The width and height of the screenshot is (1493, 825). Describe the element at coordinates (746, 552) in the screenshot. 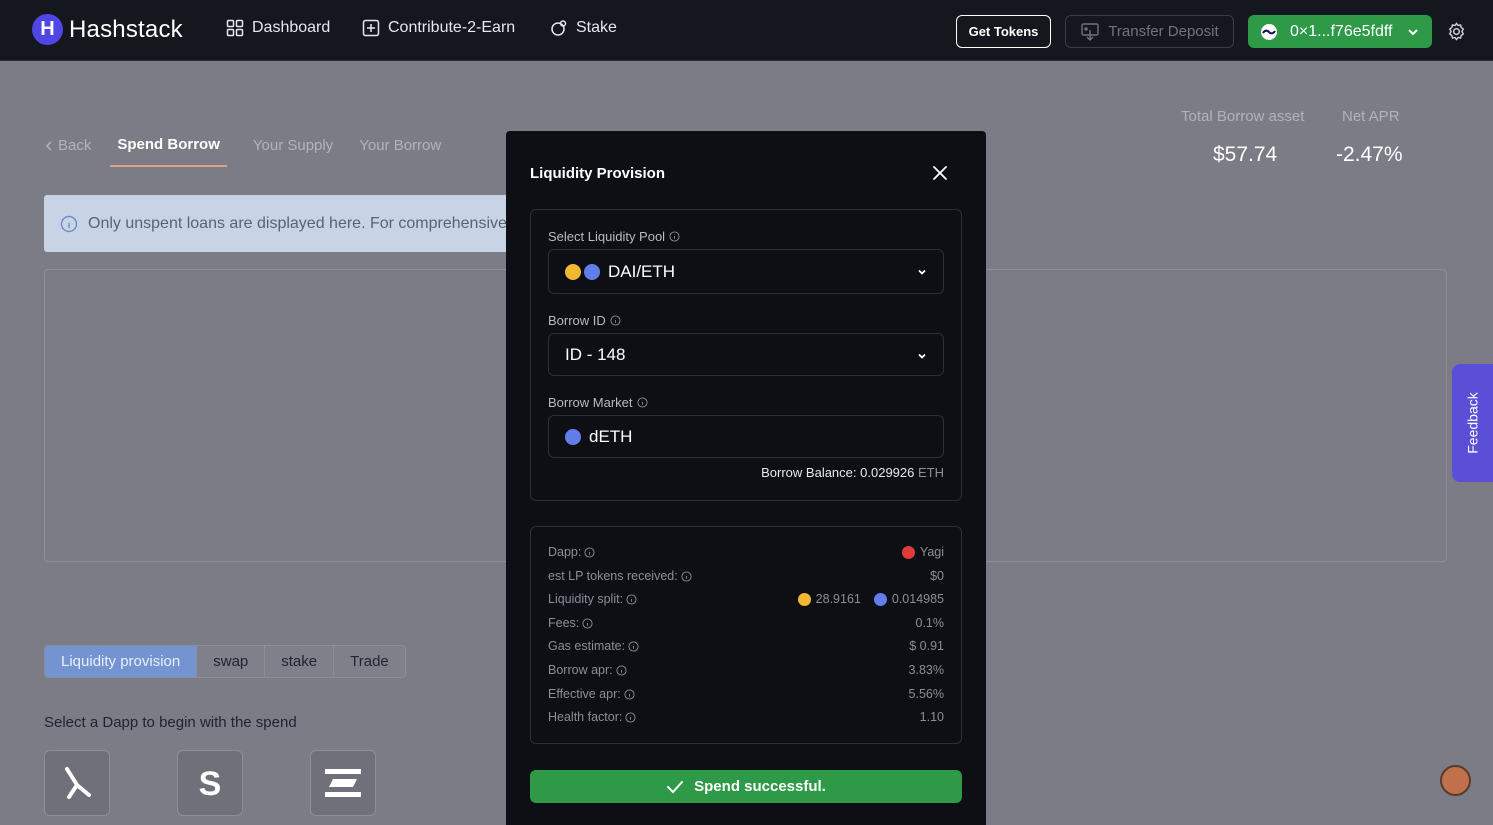

I see `detail-dapp: Dapp: Yagi` at that location.